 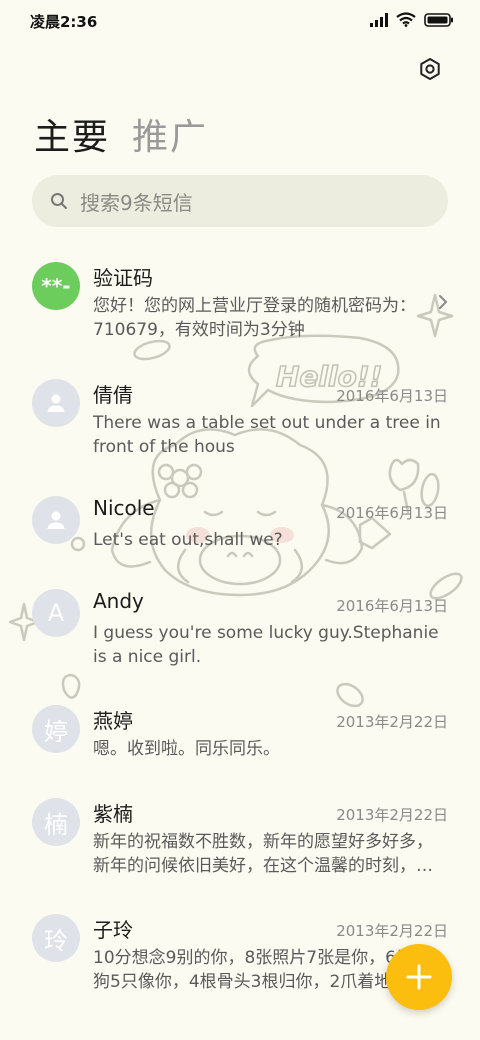 I want to click on avatar-text: 楠, so click(x=56, y=824).